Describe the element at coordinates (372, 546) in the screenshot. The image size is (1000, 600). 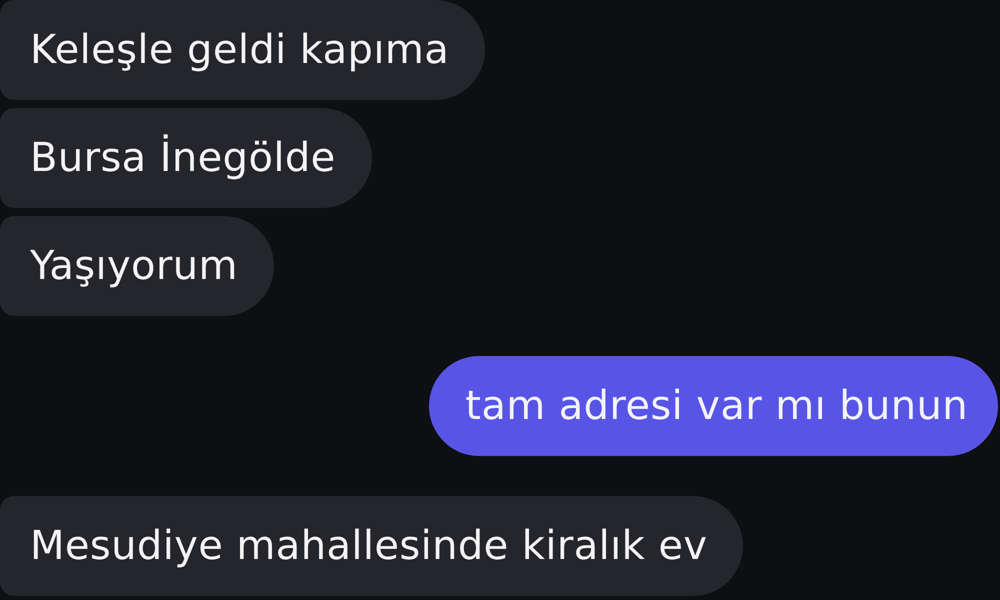
I see `message-bubble: Mesudiye mahallesinde kiralık ev` at that location.